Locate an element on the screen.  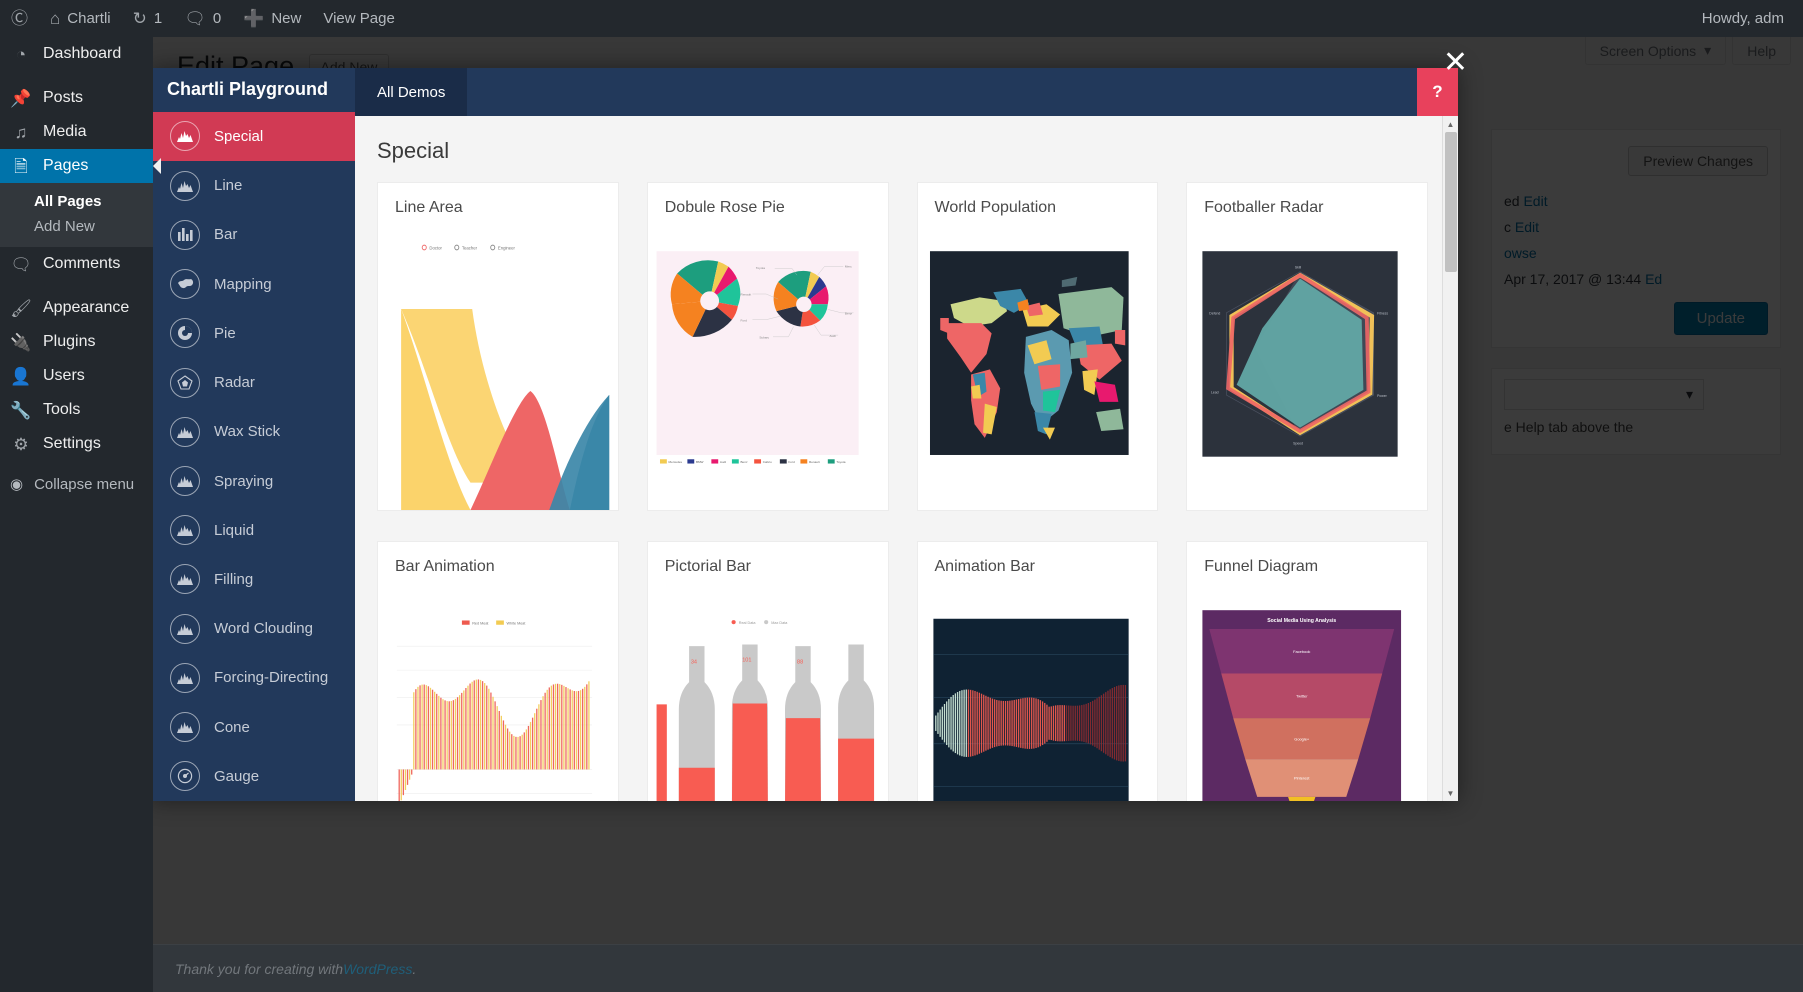
demo-card-title: World Population is located at coordinates (995, 207).